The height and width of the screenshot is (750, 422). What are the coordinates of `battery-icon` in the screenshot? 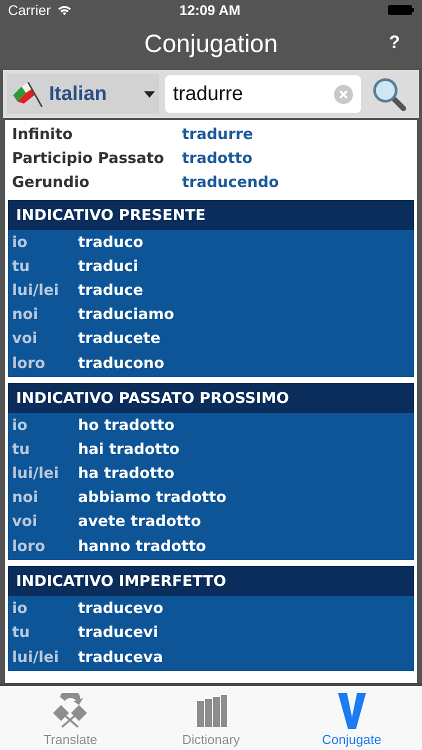 It's located at (401, 10).